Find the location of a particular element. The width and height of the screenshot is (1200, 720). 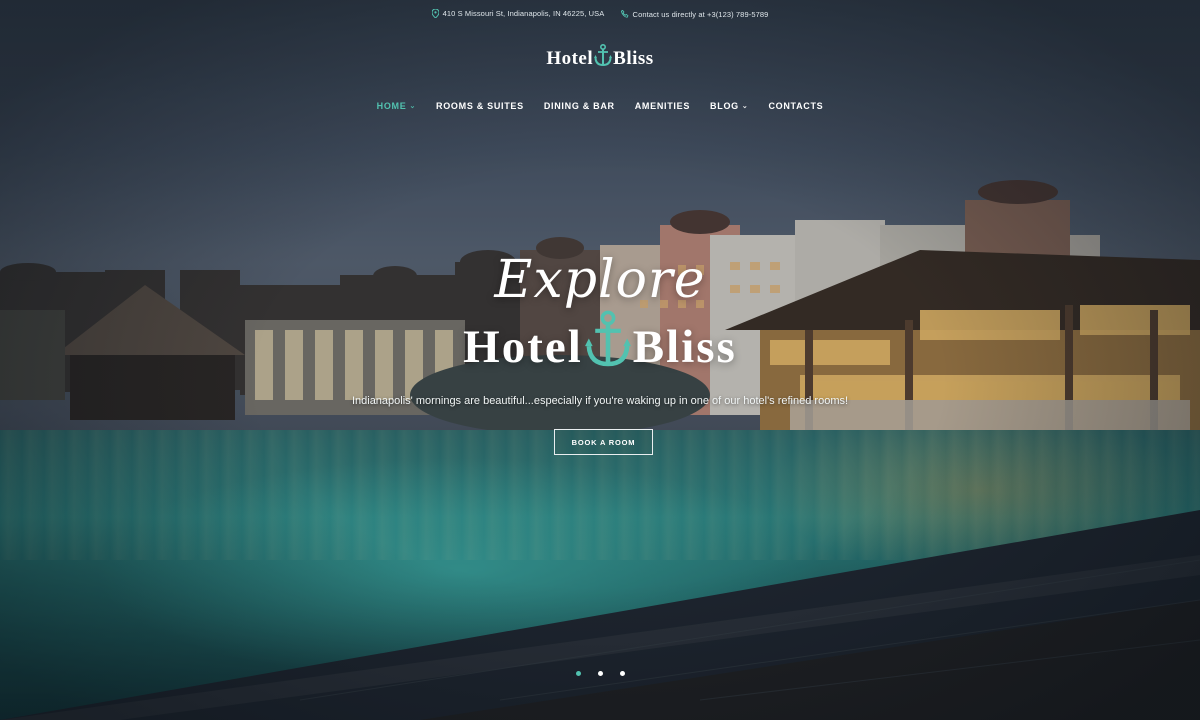

hero-script-heading: Explore is located at coordinates (600, 280).